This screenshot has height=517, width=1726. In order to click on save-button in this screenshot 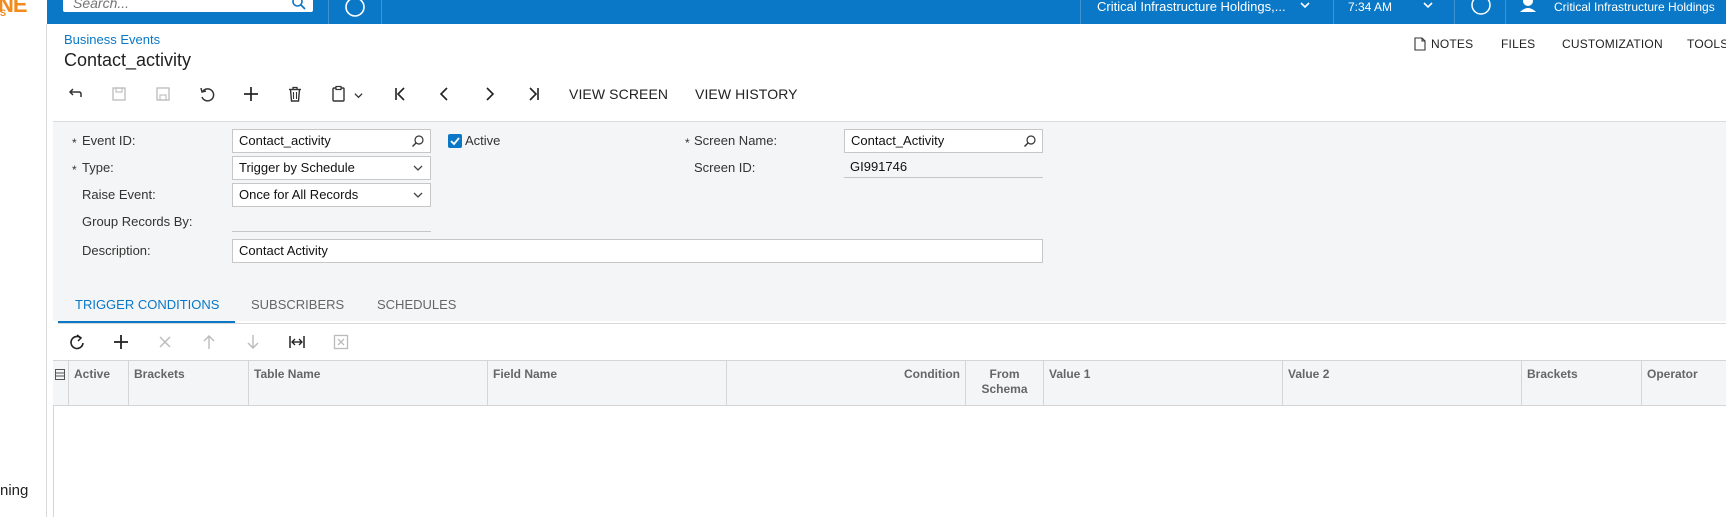, I will do `click(163, 94)`.